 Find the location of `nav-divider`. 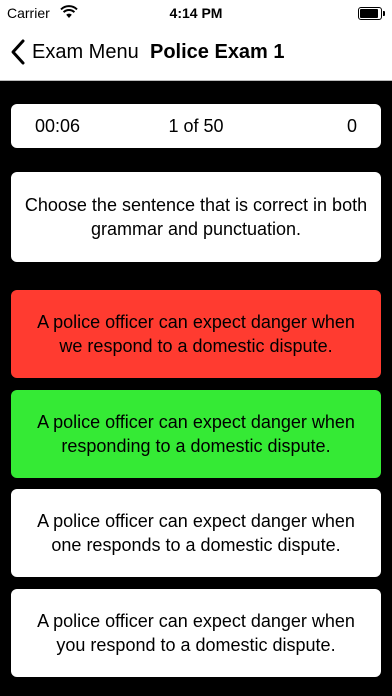

nav-divider is located at coordinates (196, 80).